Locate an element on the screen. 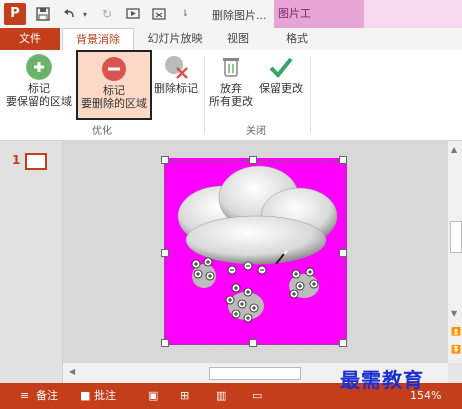 This screenshot has height=409, width=462. undo-icon is located at coordinates (69, 14).